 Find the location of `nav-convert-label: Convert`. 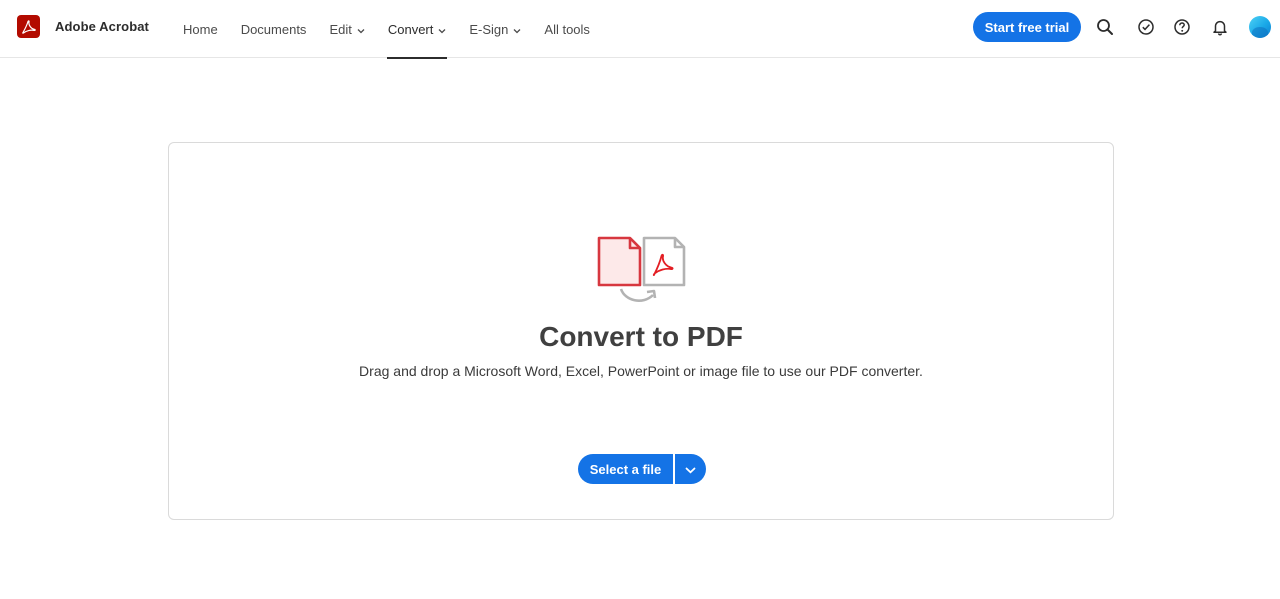

nav-convert-label: Convert is located at coordinates (410, 29).